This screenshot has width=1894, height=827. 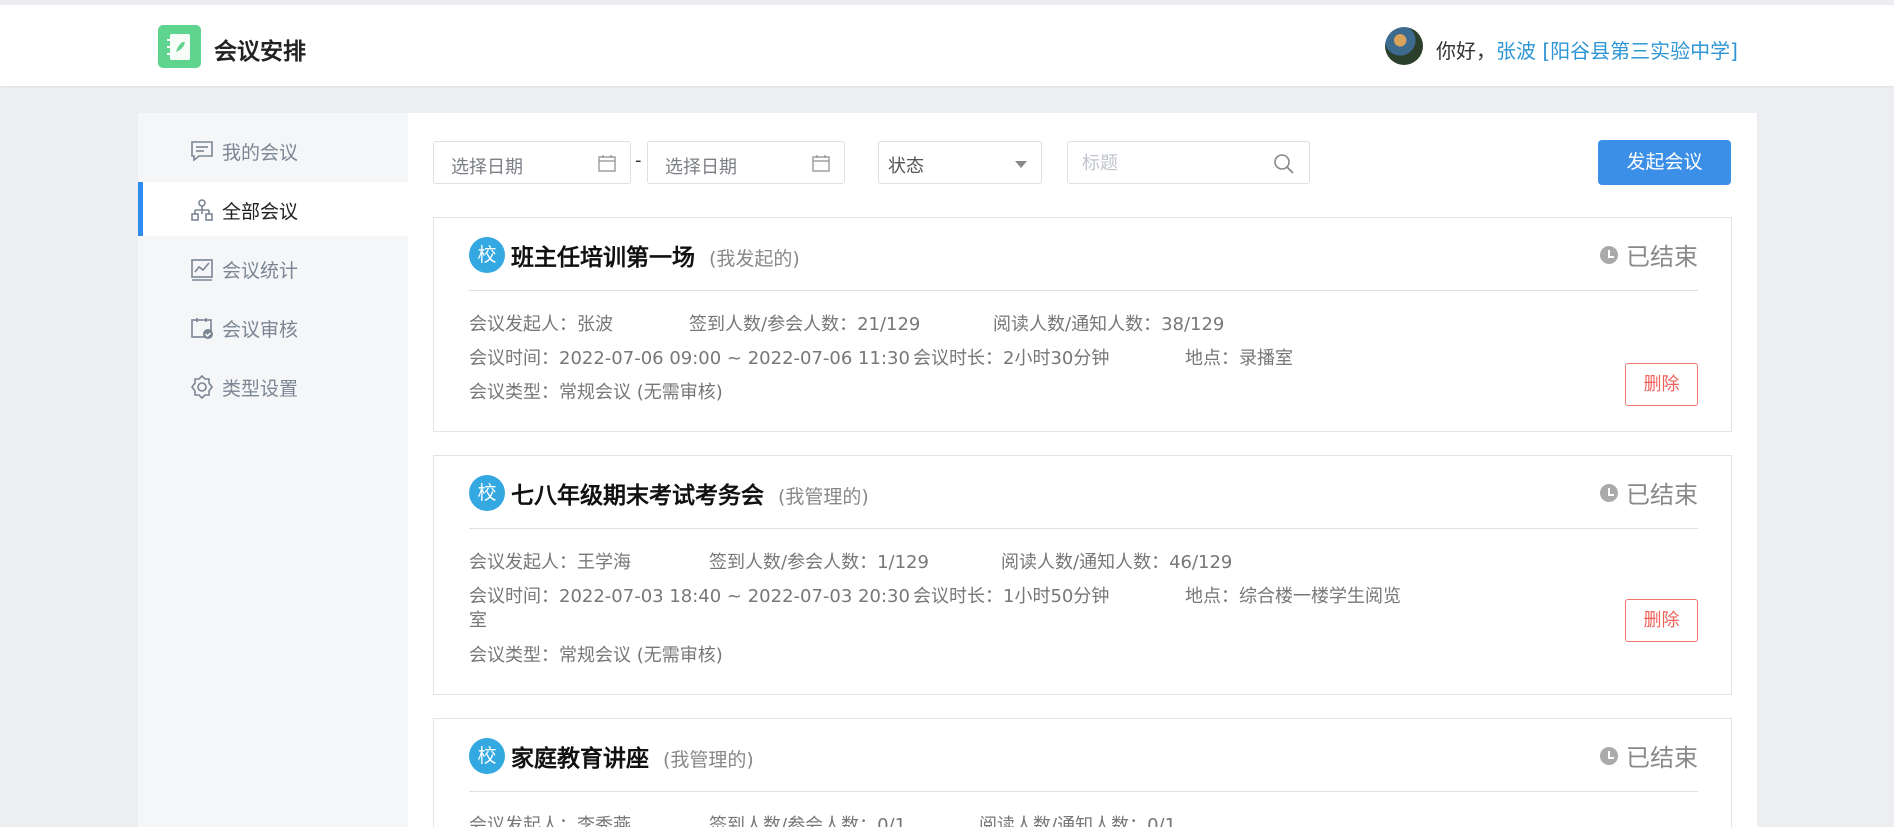 What do you see at coordinates (541, 324) in the screenshot?
I see `organizer: 会议发起人：张波` at bounding box center [541, 324].